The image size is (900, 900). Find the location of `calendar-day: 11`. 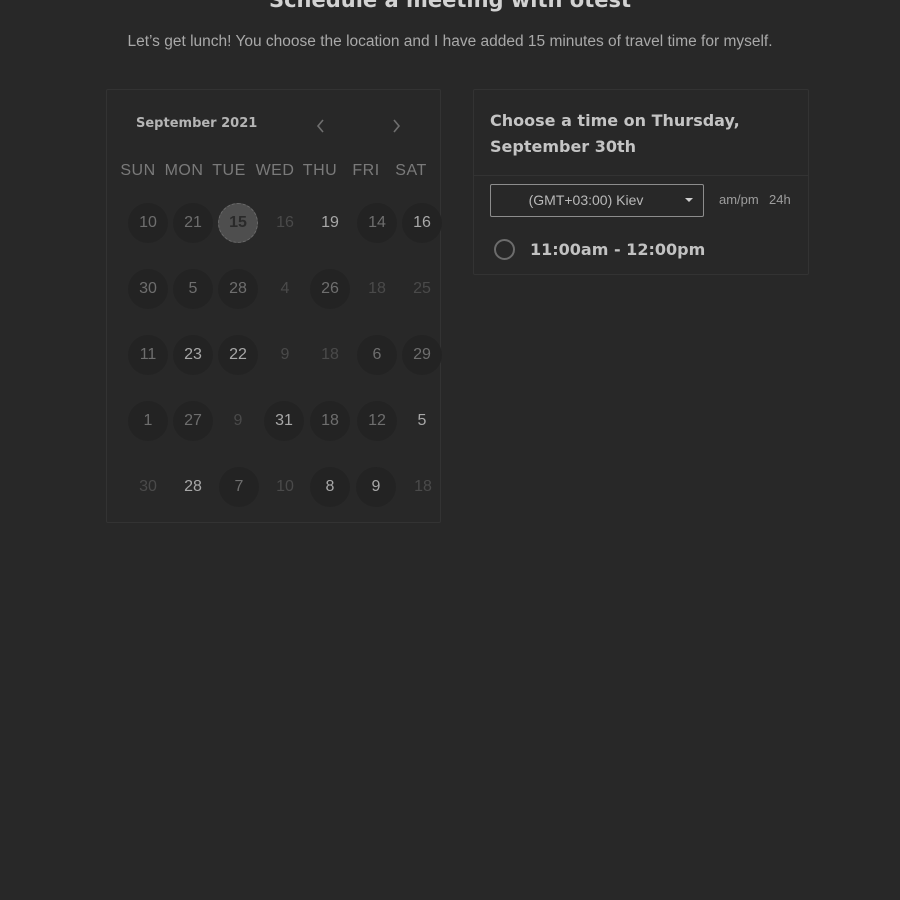

calendar-day: 11 is located at coordinates (148, 355).